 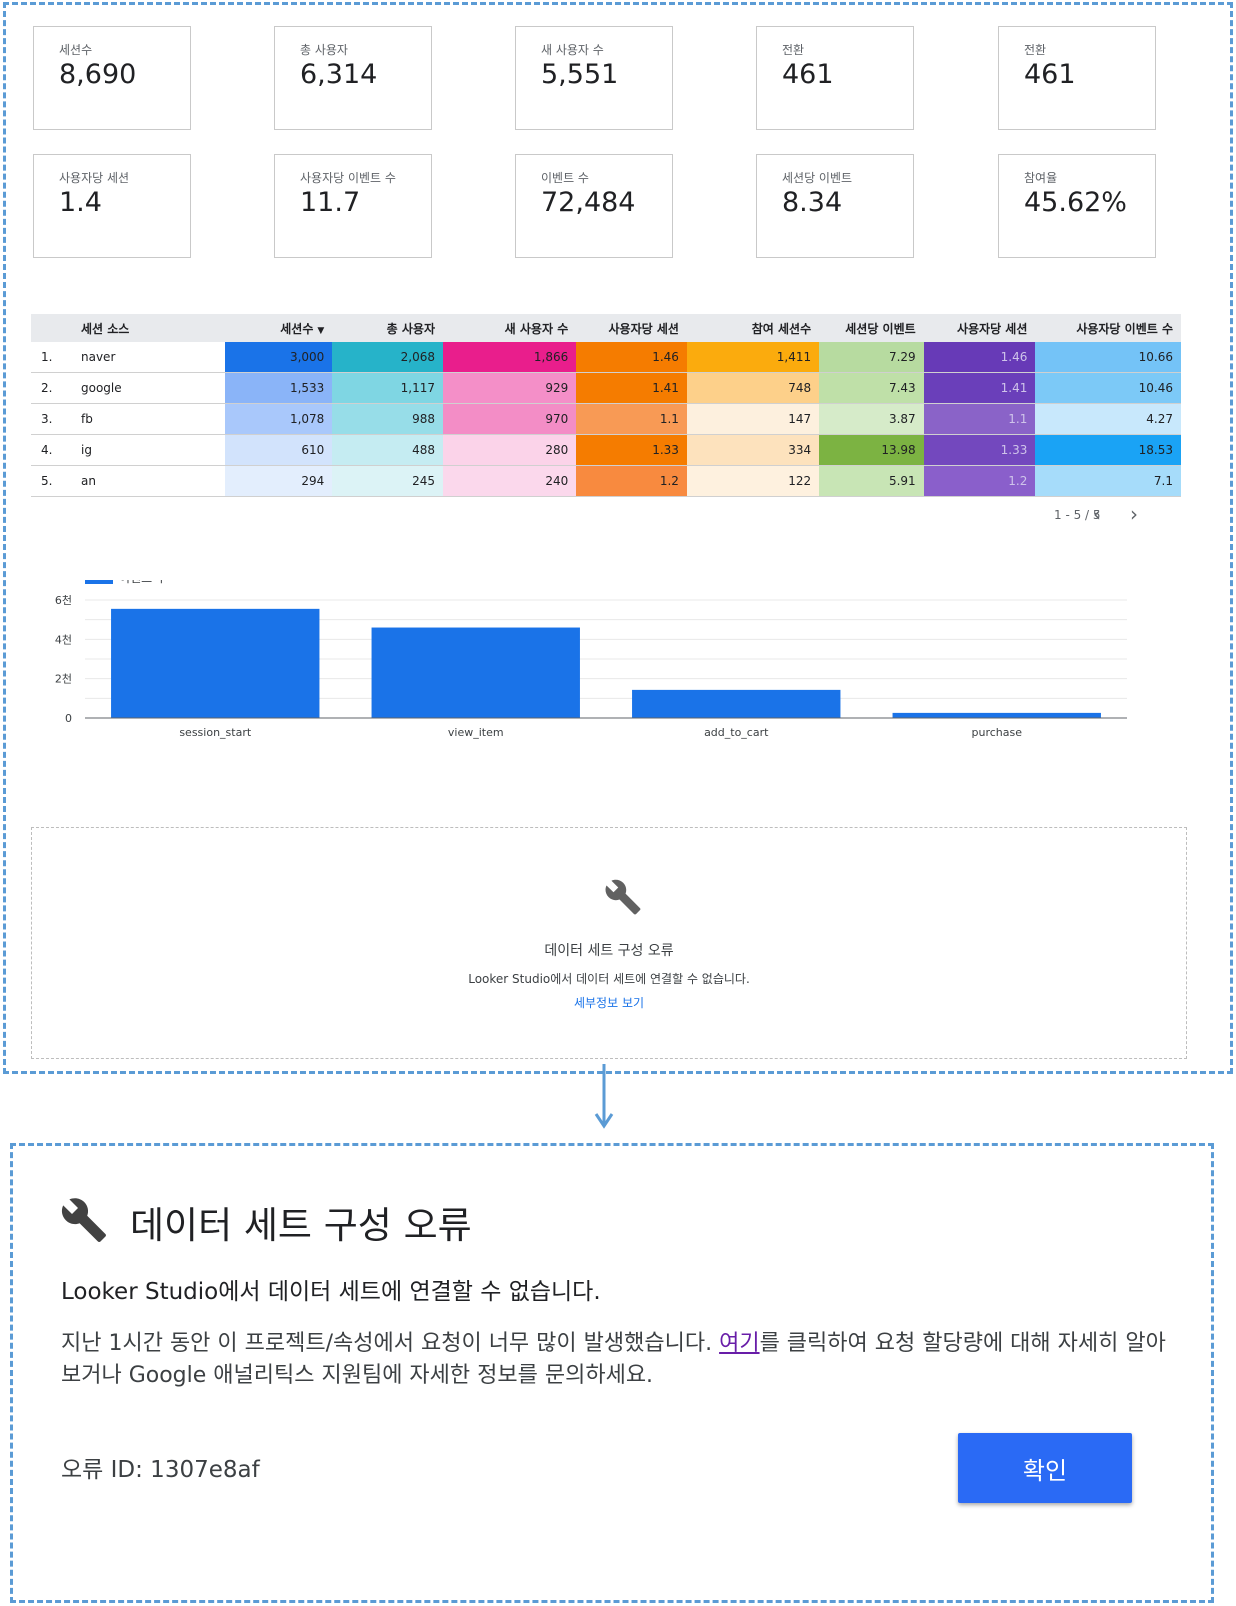 I want to click on table-row: 5. an 294 245 240 1.2 122 5.91 1.2 7.1, so click(x=606, y=481).